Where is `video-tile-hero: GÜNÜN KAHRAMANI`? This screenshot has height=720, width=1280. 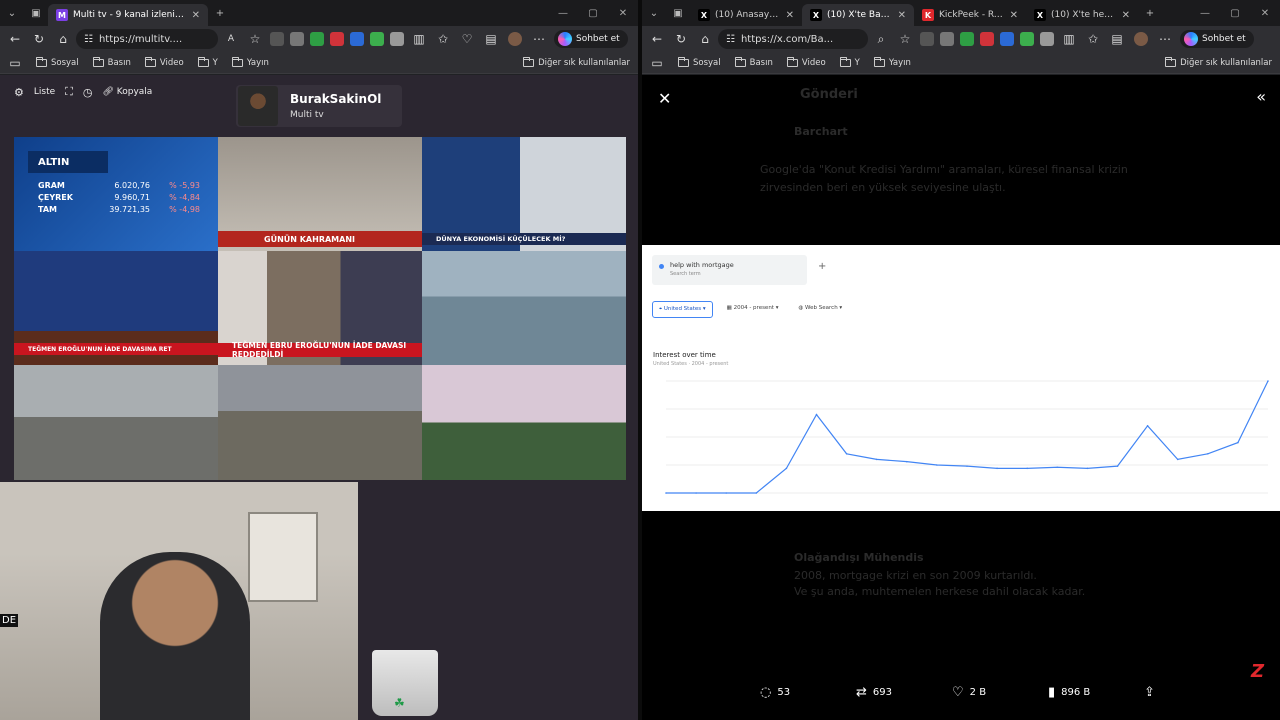
video-tile-hero: GÜNÜN KAHRAMANI is located at coordinates (320, 194).